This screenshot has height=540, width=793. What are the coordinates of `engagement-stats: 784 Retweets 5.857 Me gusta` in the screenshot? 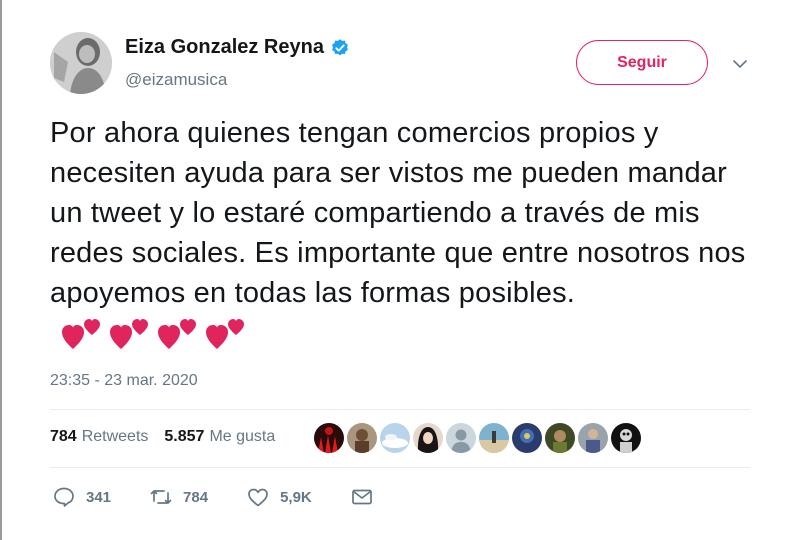 It's located at (170, 437).